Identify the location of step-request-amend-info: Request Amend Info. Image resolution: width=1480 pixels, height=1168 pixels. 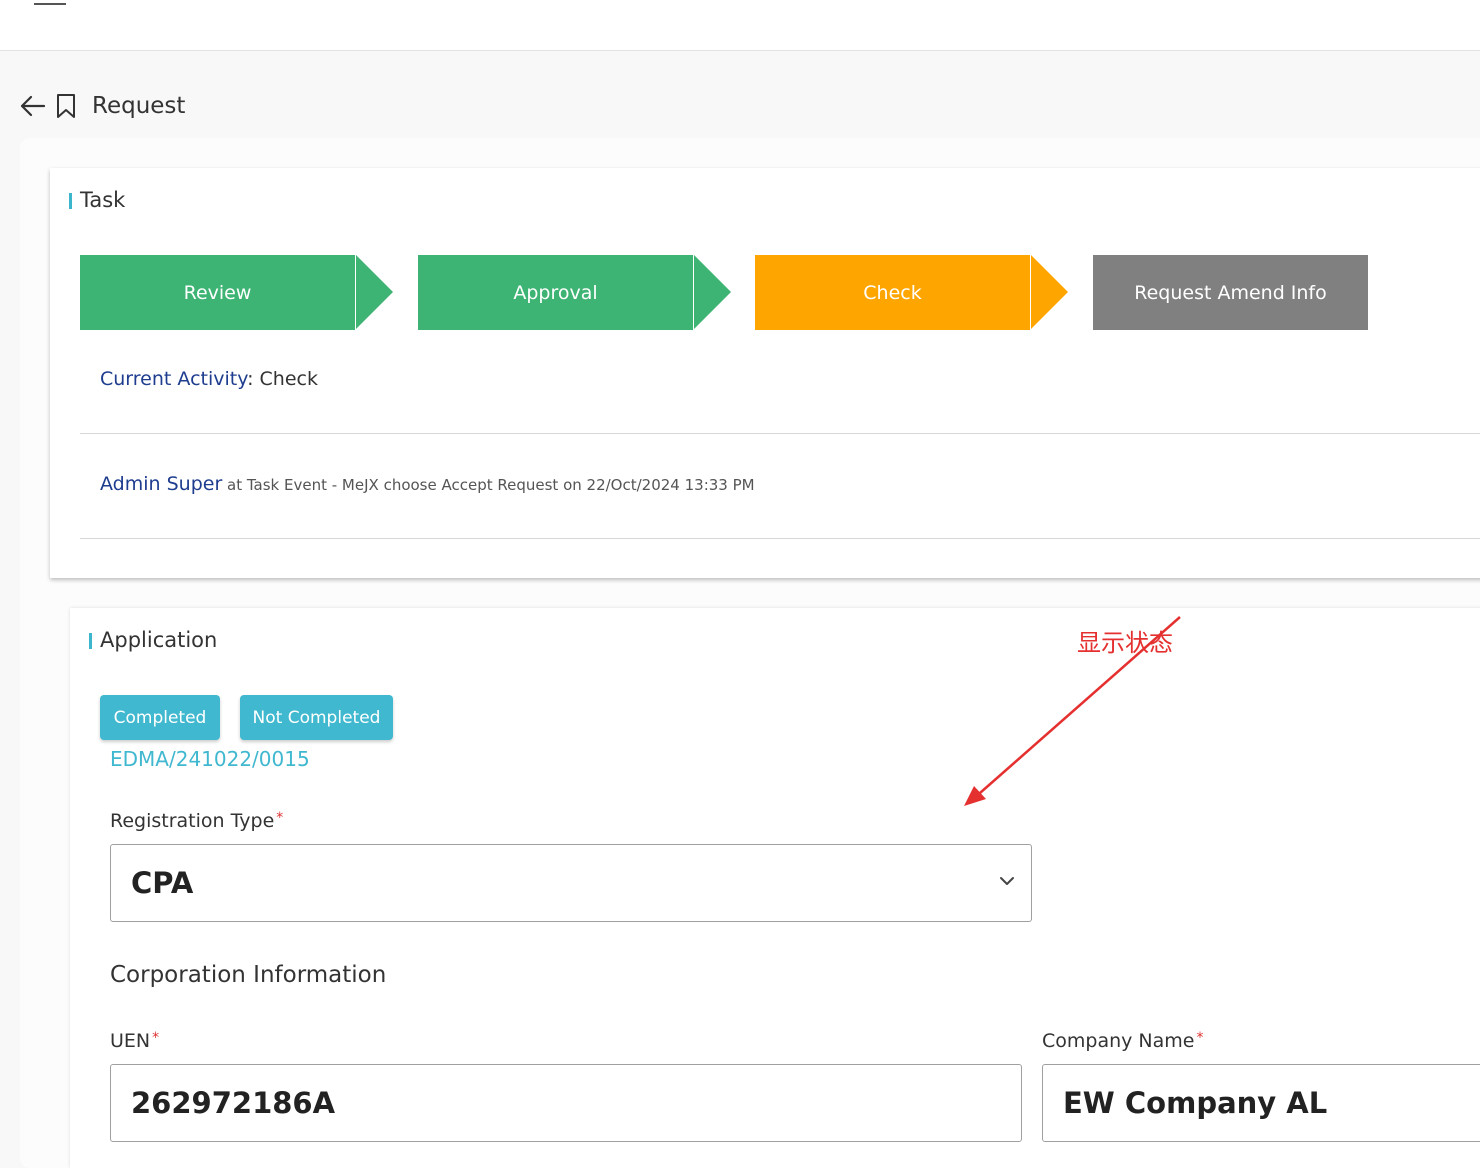
(1230, 292).